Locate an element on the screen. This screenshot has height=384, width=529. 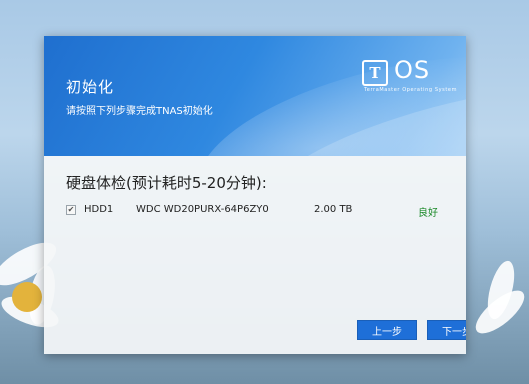
page-title: 初始化 is located at coordinates (90, 87).